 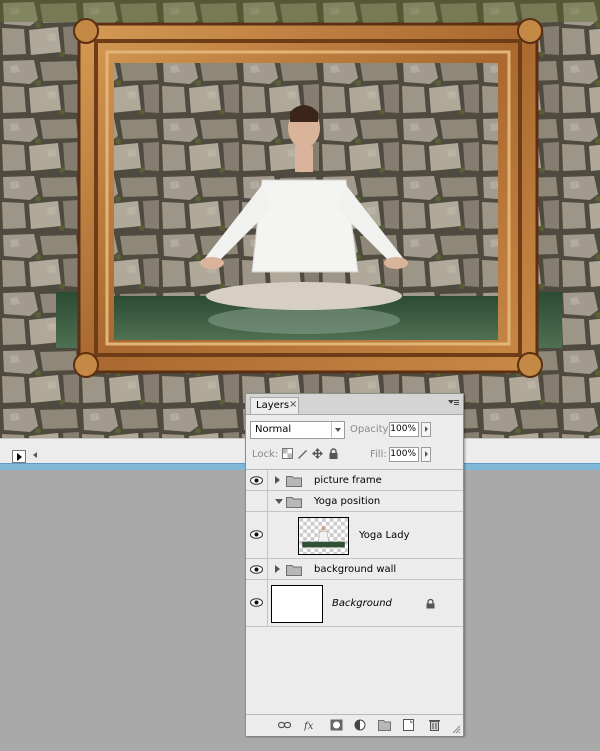 What do you see at coordinates (354, 456) in the screenshot?
I see `lock-row: Lock: Fill: 100%` at bounding box center [354, 456].